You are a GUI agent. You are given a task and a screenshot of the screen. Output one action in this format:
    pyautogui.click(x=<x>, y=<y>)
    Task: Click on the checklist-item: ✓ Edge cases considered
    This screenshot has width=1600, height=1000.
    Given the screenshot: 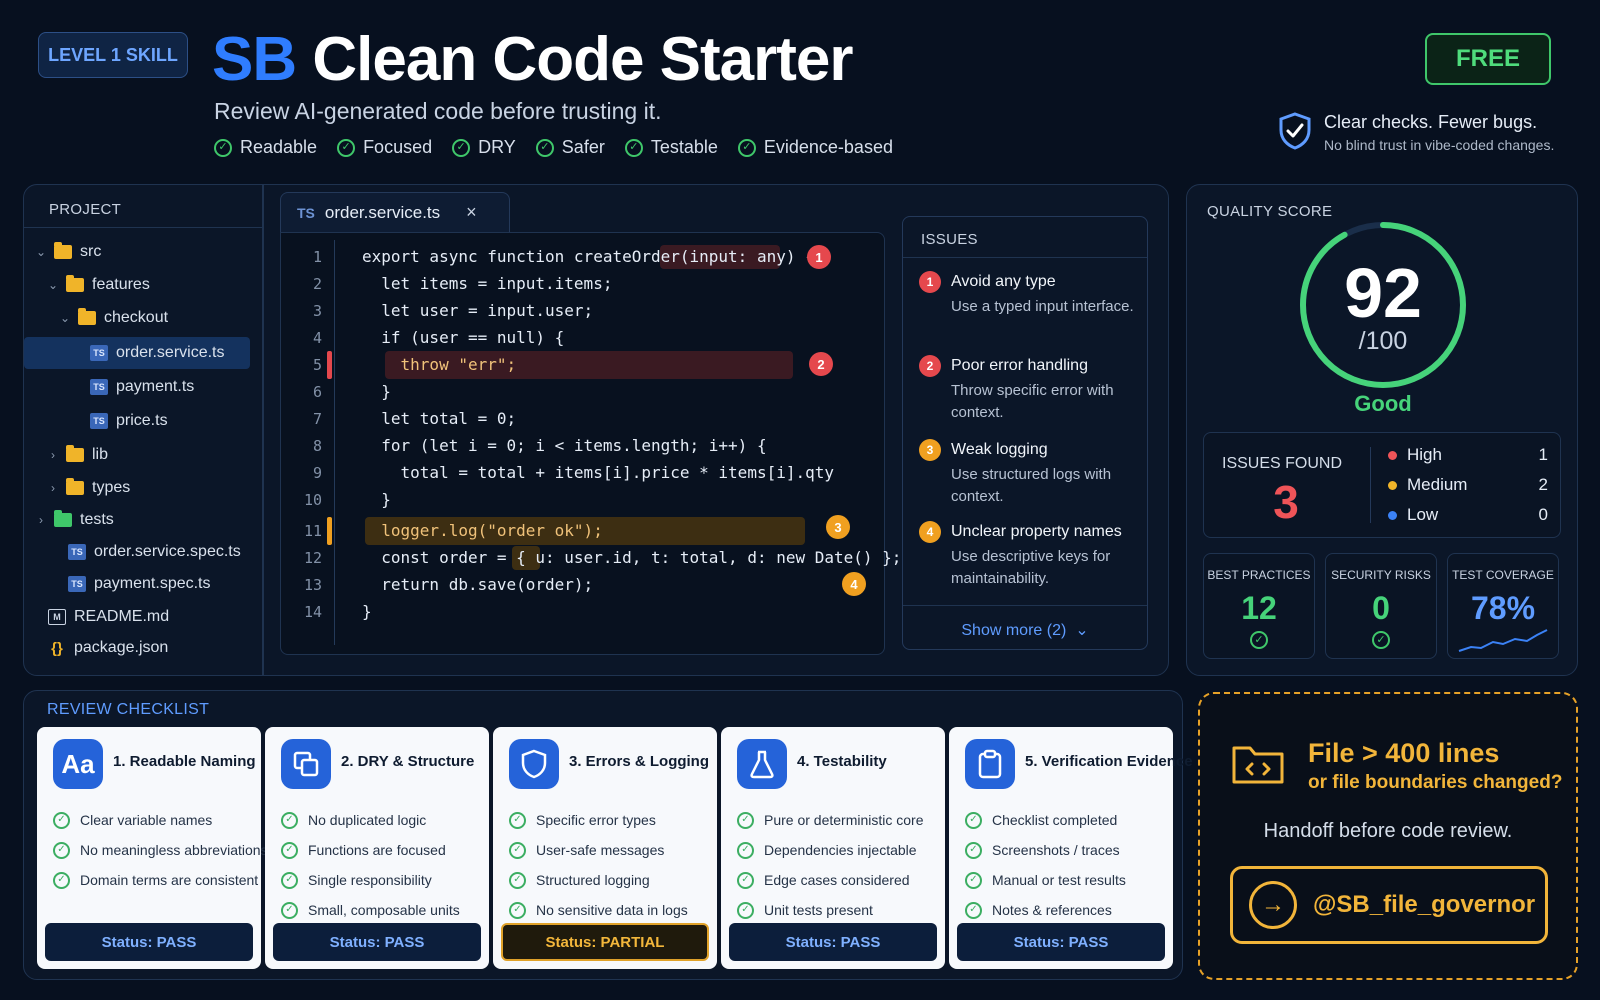 What is the action you would take?
    pyautogui.click(x=830, y=880)
    